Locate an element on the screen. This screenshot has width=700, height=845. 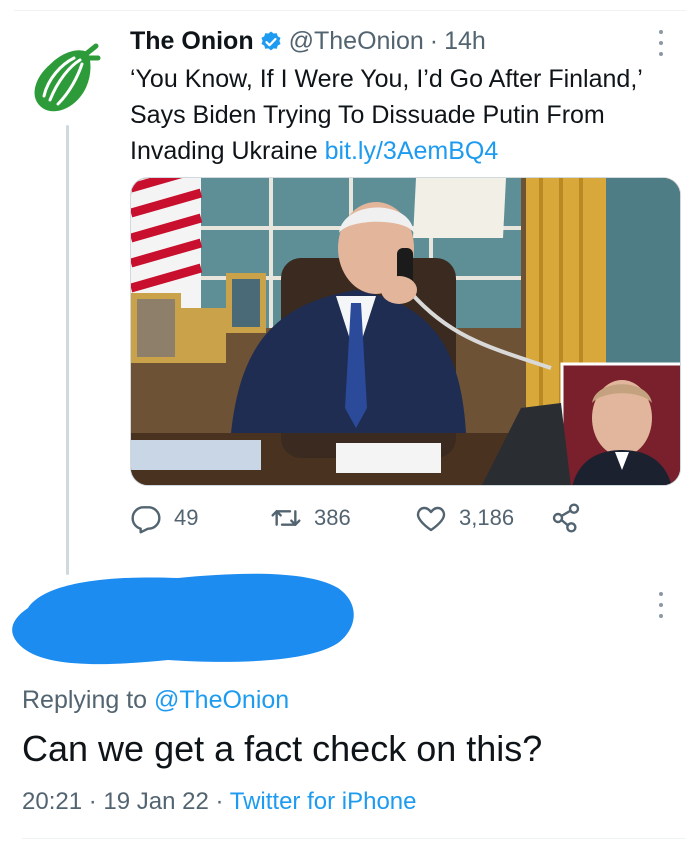
like-count: 3,186 is located at coordinates (487, 517).